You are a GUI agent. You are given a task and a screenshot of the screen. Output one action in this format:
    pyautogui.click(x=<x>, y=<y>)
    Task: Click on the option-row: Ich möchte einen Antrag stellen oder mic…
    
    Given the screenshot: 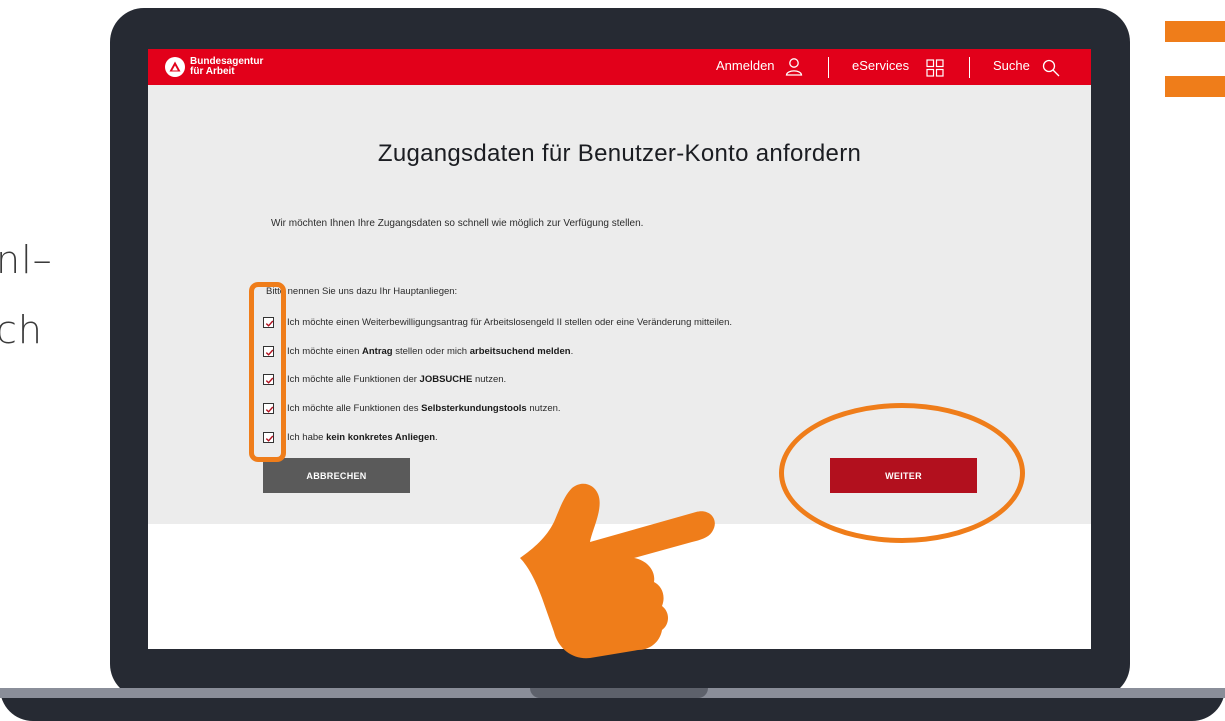 What is the action you would take?
    pyautogui.click(x=418, y=351)
    